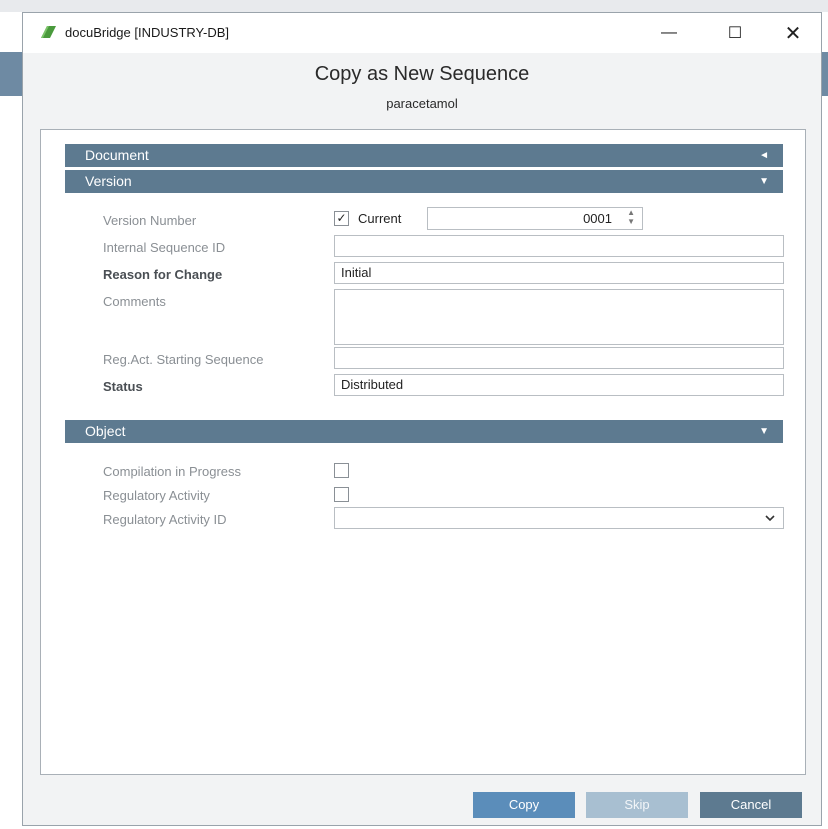  What do you see at coordinates (380, 218) in the screenshot?
I see `current-label: Current` at bounding box center [380, 218].